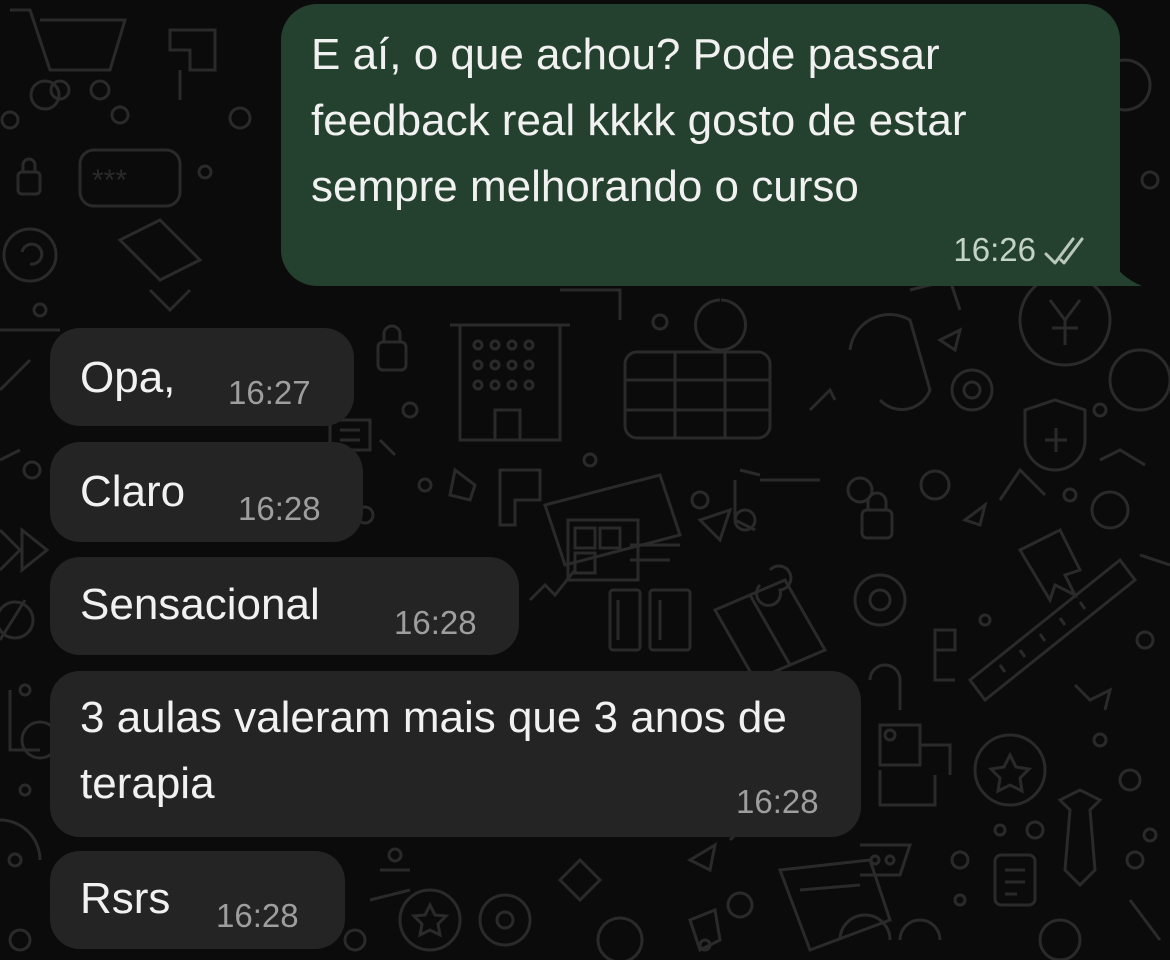 The height and width of the screenshot is (960, 1170). What do you see at coordinates (128, 377) in the screenshot?
I see `message-text: Opa,` at bounding box center [128, 377].